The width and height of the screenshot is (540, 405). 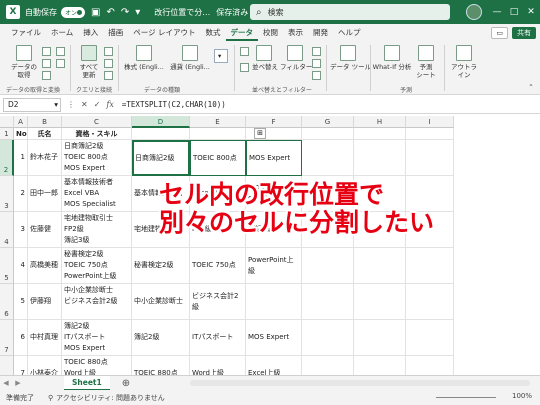 I want to click on tab-home: ホーム, so click(x=62, y=32).